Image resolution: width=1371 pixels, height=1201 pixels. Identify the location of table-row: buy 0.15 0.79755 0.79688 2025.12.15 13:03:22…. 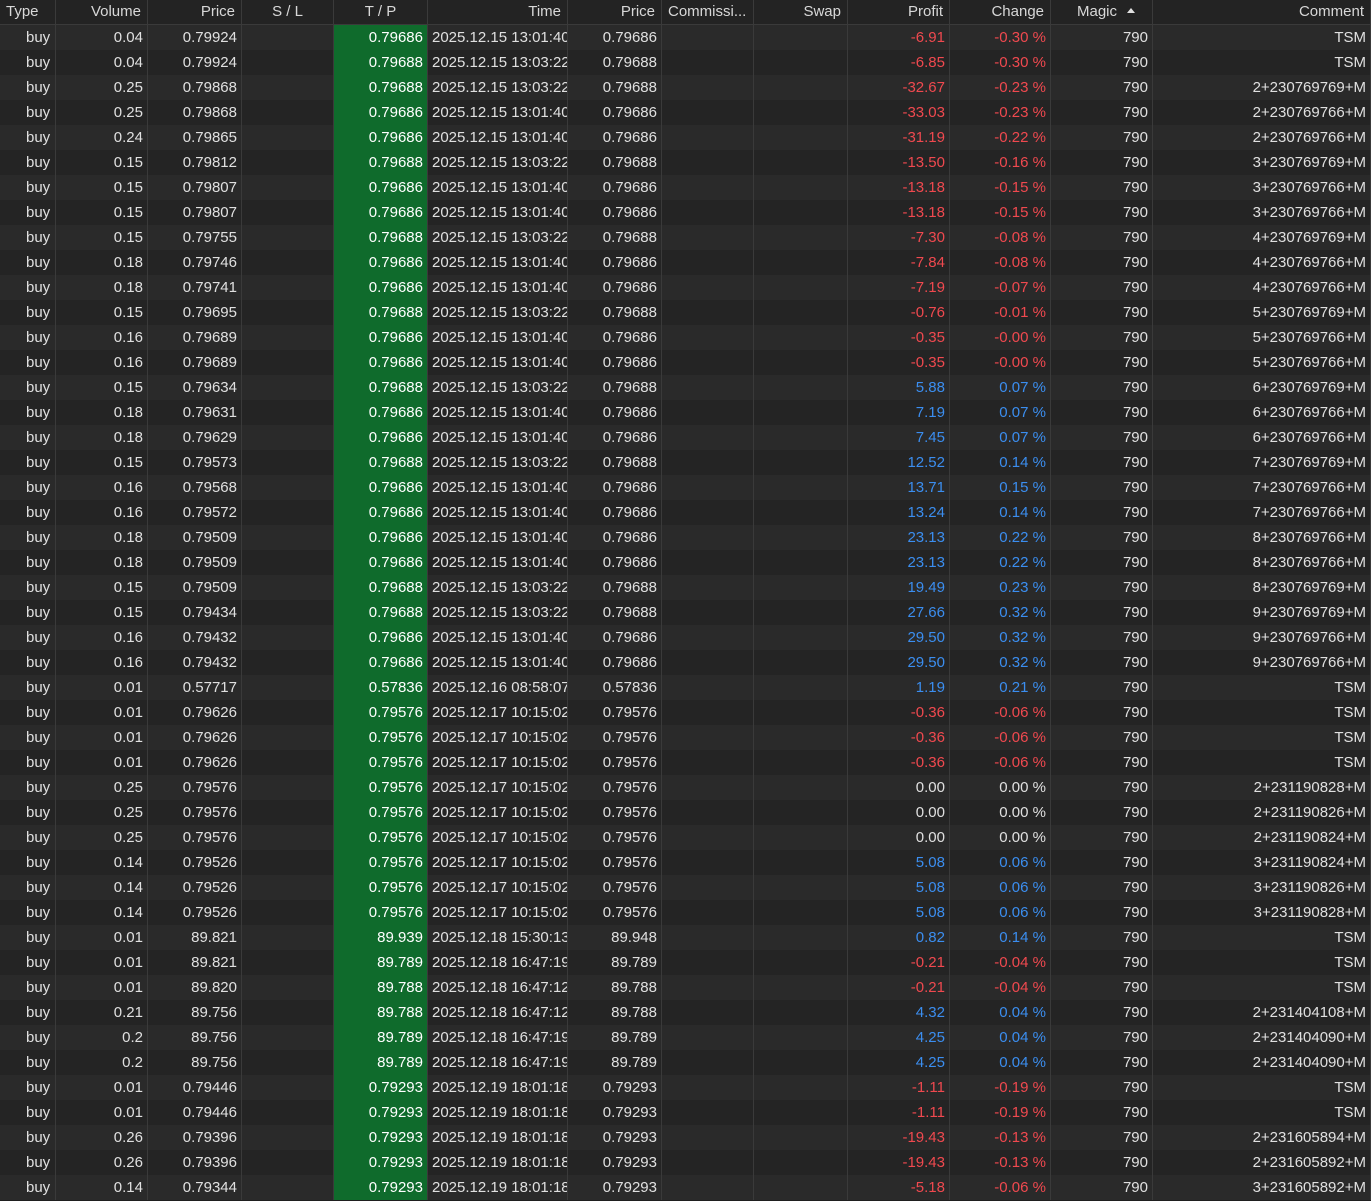
(685, 237).